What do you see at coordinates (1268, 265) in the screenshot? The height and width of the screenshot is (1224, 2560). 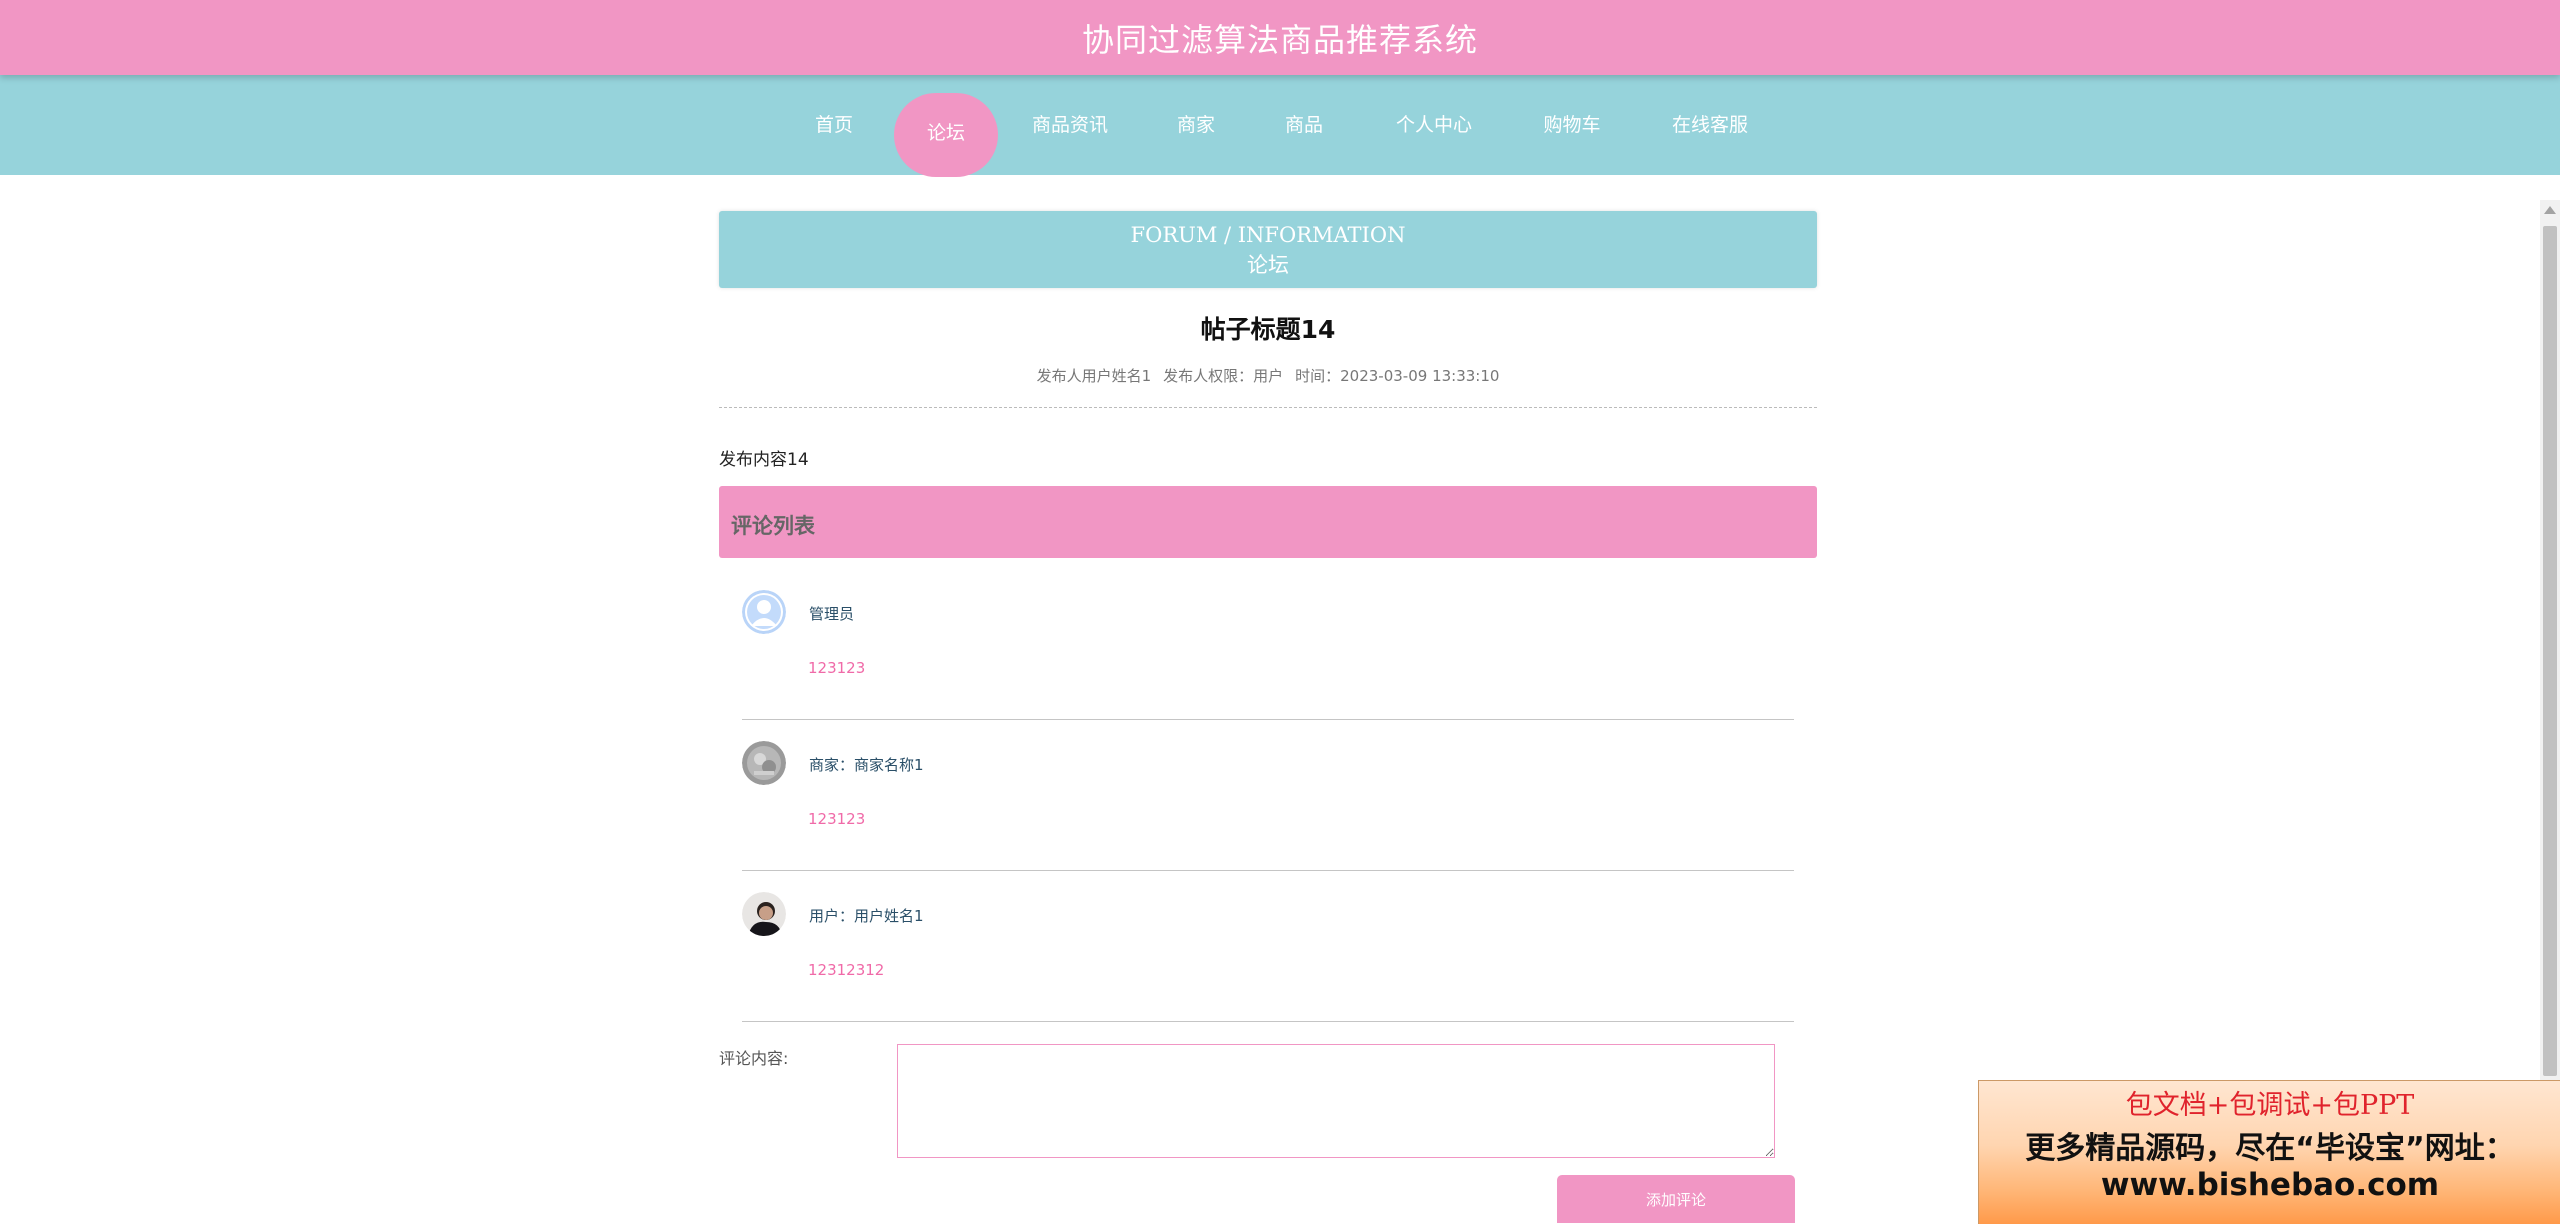 I see `banner-chinese-title: 论坛` at bounding box center [1268, 265].